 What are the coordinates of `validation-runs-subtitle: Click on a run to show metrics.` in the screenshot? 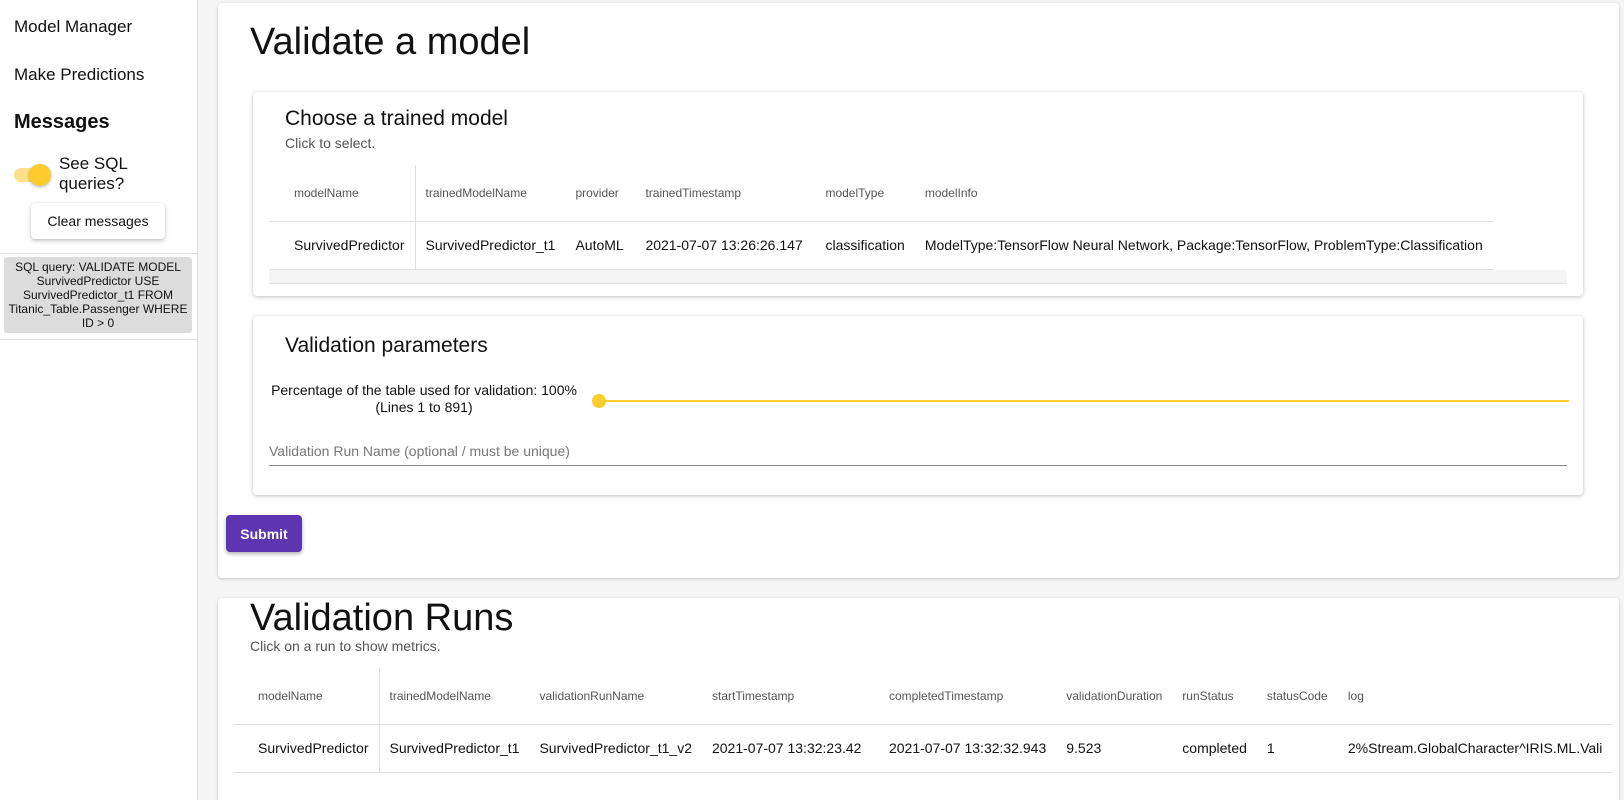 It's located at (345, 646).